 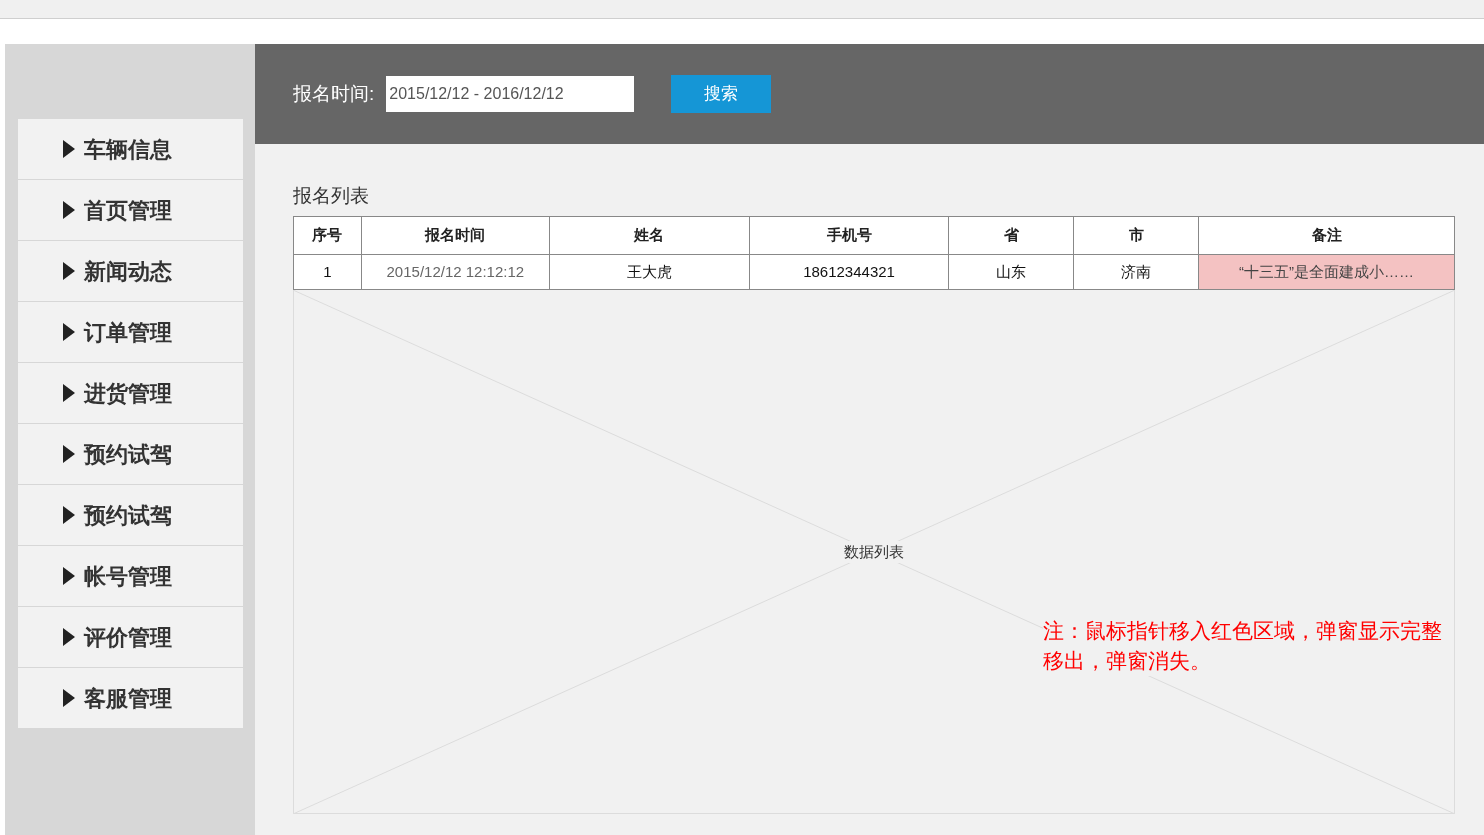 I want to click on sidebar-item: 评价管理, so click(x=130, y=637).